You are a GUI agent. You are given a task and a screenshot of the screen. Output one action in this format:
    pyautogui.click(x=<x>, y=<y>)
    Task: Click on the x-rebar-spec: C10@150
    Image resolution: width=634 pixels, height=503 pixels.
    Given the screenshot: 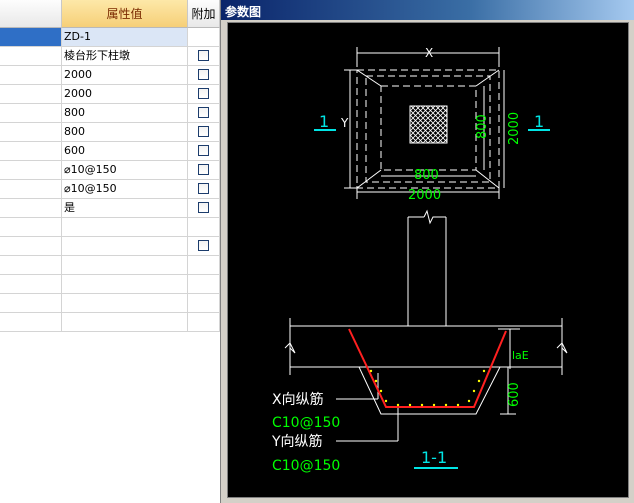 What is the action you would take?
    pyautogui.click(x=306, y=423)
    